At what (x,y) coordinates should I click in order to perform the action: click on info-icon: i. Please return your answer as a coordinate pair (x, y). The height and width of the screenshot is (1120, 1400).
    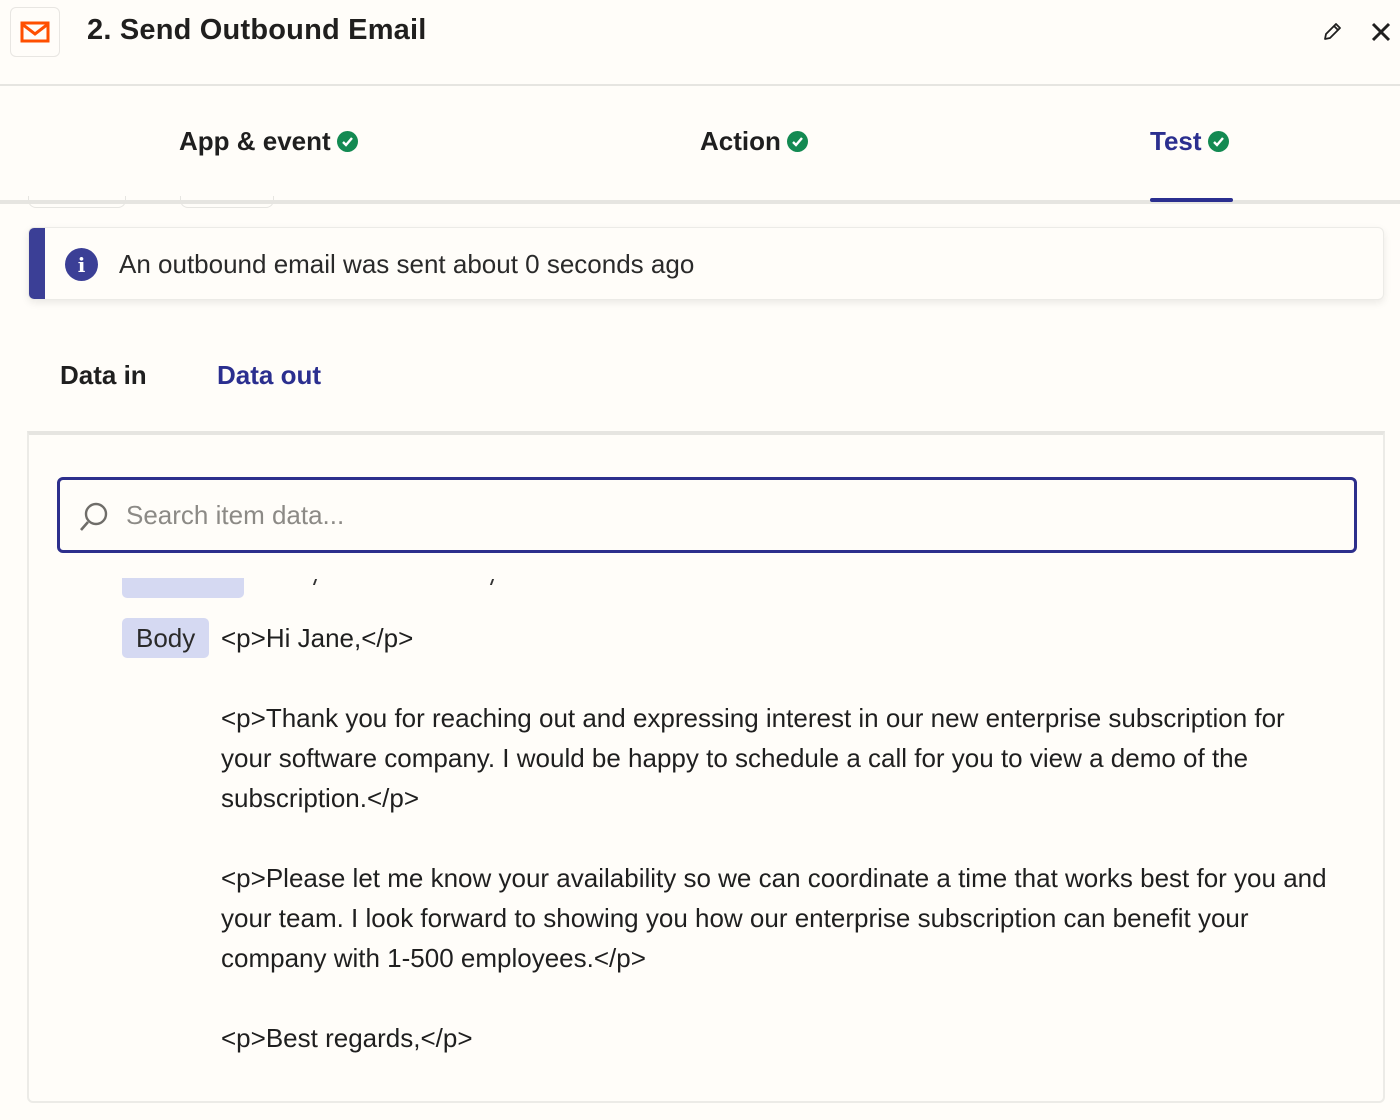
    Looking at the image, I should click on (81, 264).